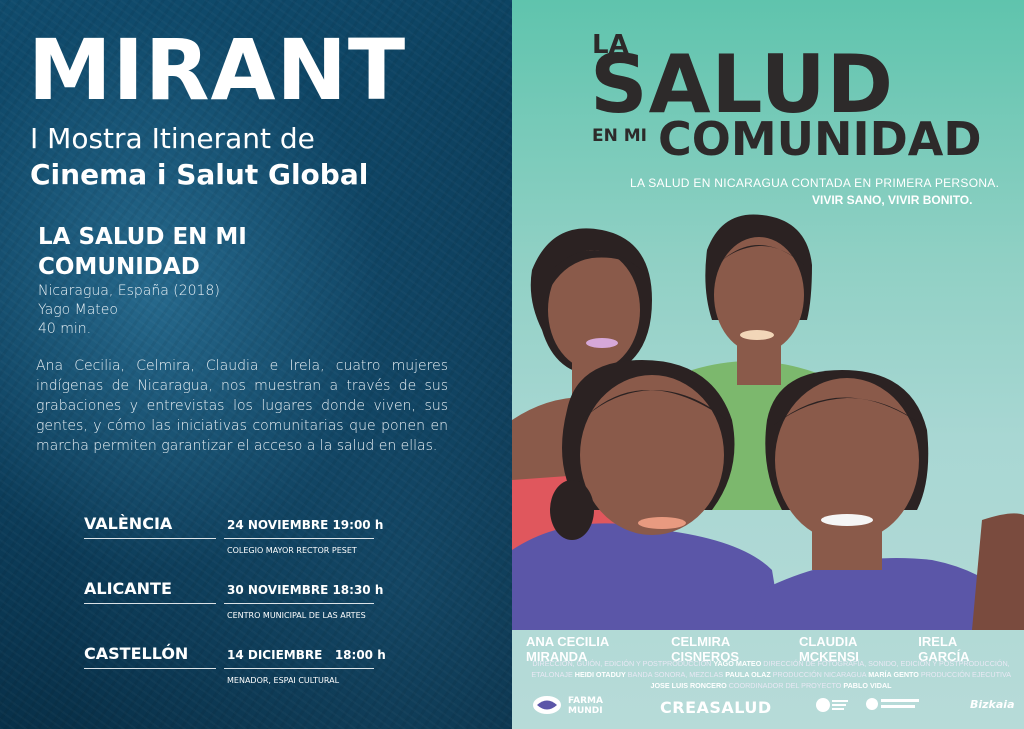 This screenshot has width=1024, height=729. Describe the element at coordinates (819, 674) in the screenshot. I see `credit-role: PRODUCCIÓN NICARAGUA` at that location.